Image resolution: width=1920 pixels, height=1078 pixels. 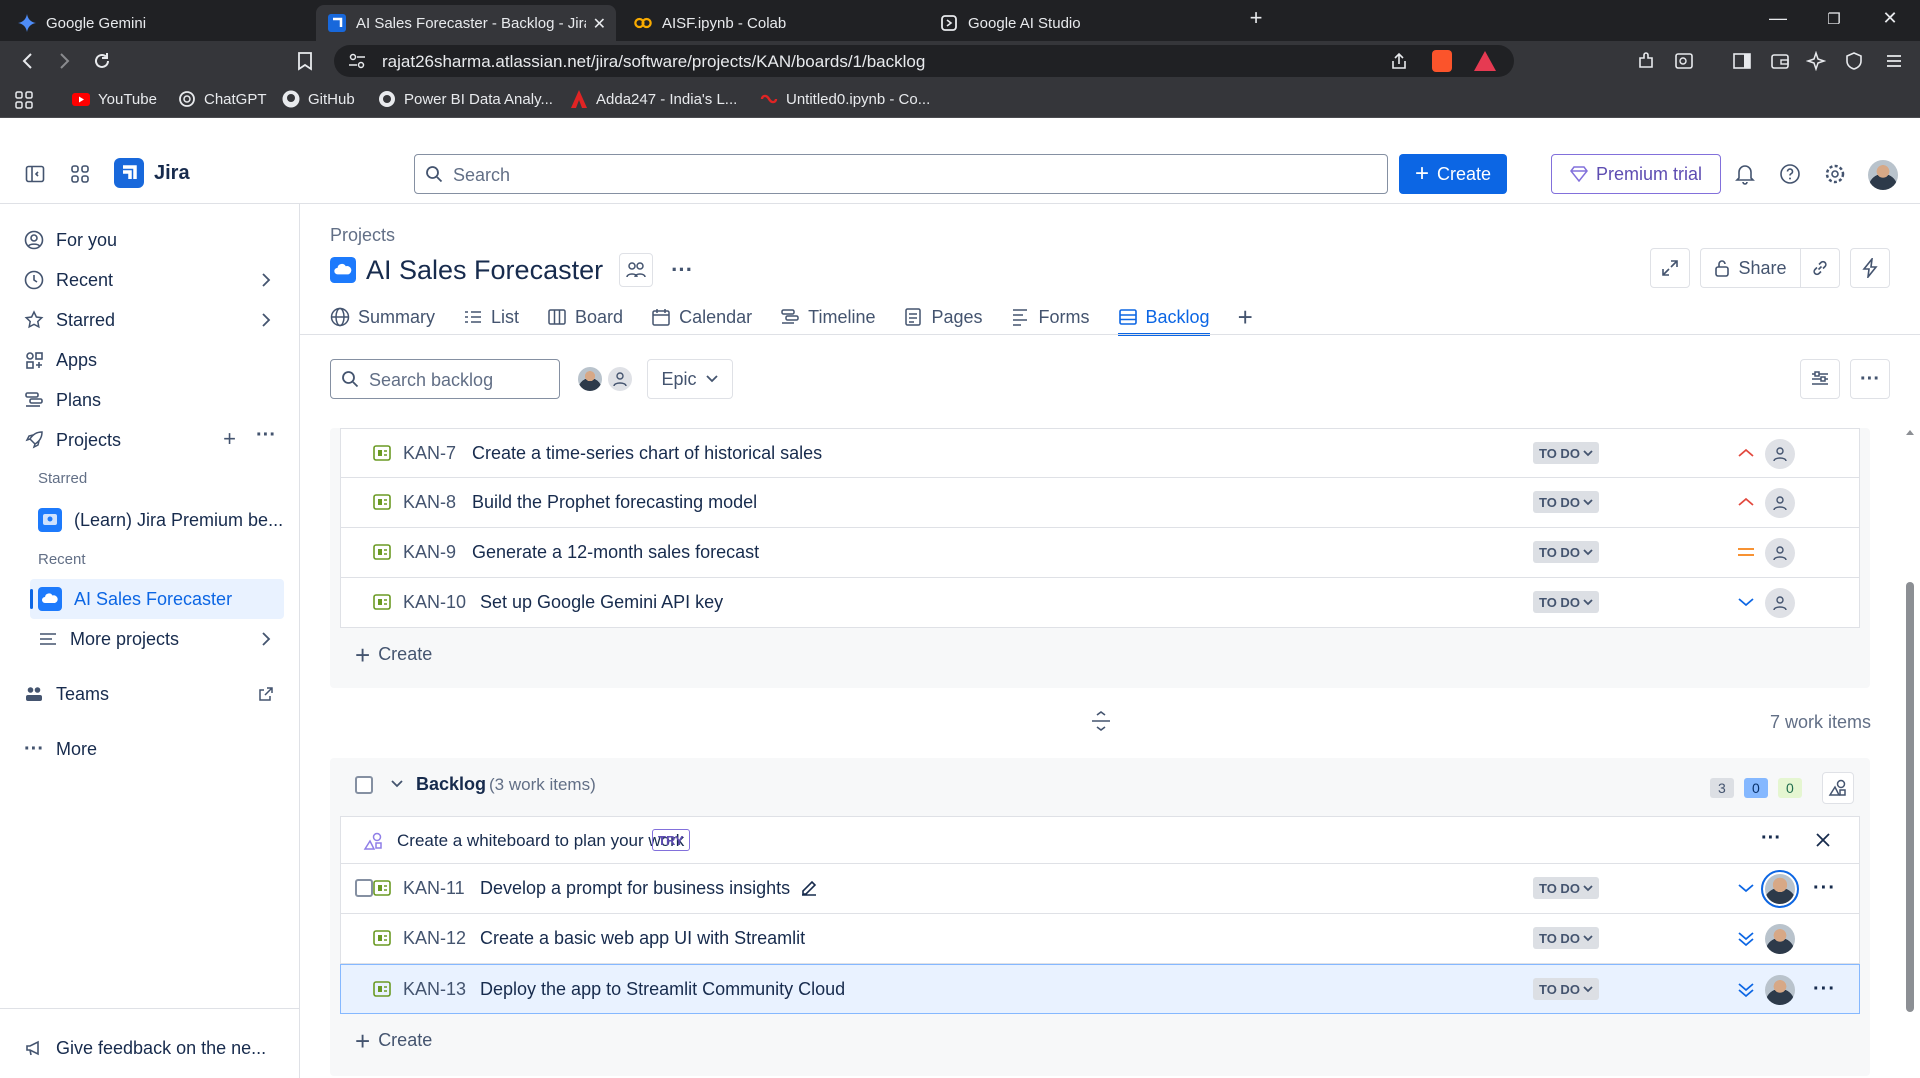 I want to click on issue-key: KAN-10, so click(x=434, y=602).